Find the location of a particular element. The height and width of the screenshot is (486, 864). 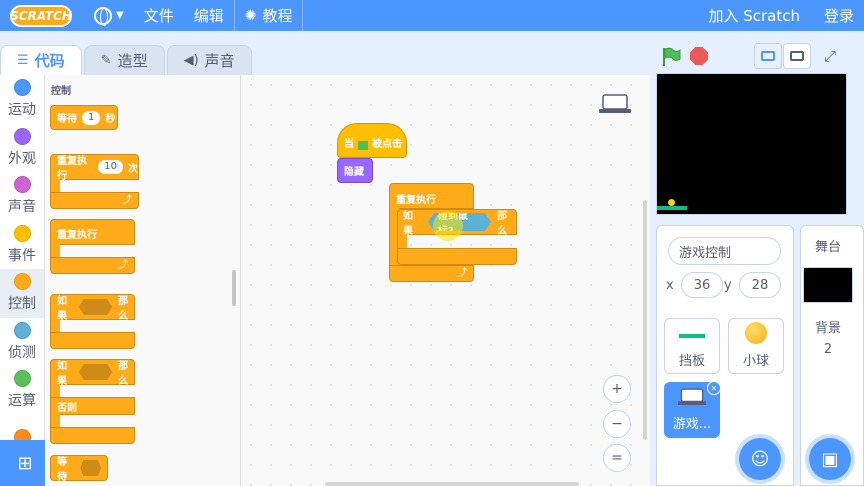

category-item: 运算 is located at coordinates (22, 390).